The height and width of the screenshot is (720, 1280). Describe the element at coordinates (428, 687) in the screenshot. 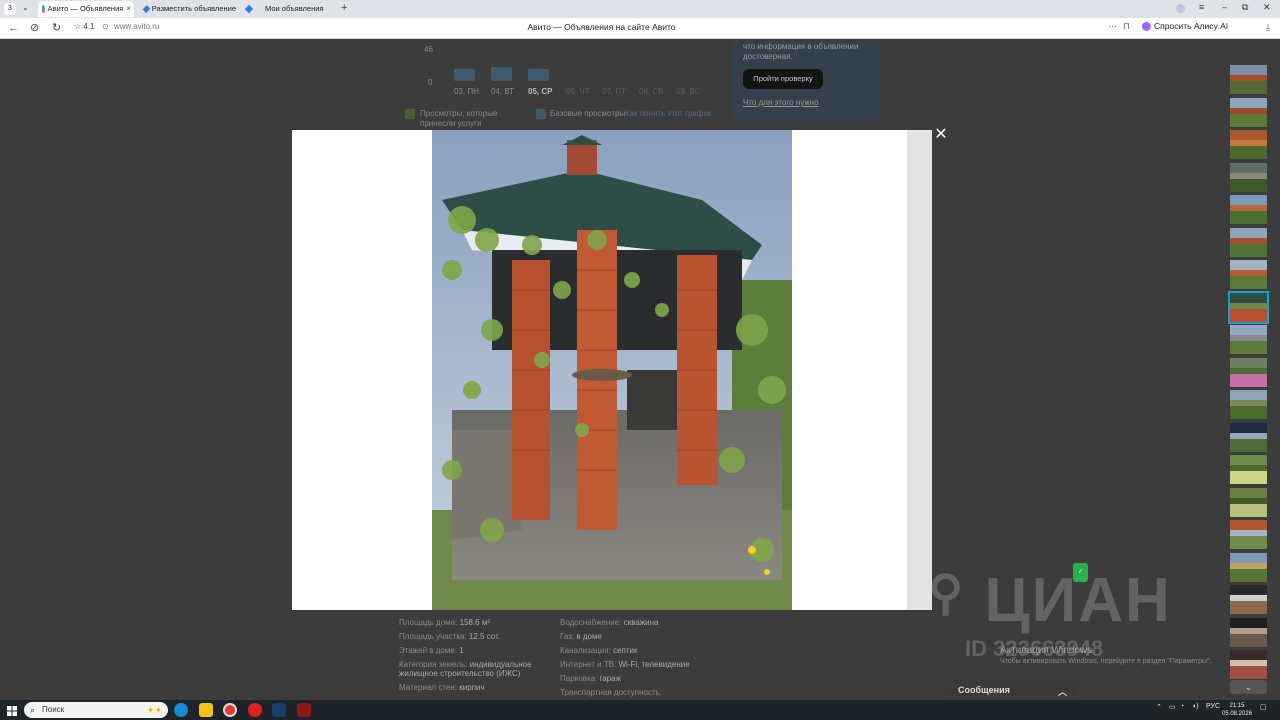

I see `spec-label: Материал стен:` at that location.